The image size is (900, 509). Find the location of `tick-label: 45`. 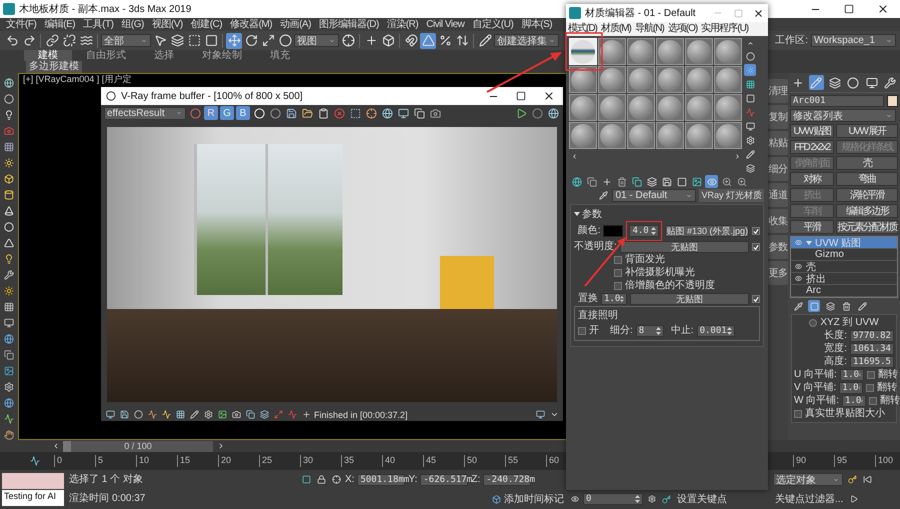

tick-label: 45 is located at coordinates (443, 461).